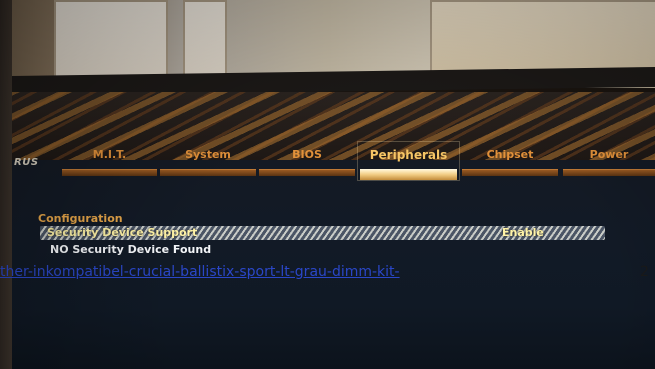  What do you see at coordinates (131, 249) in the screenshot?
I see `status-text: NO Security Device Found` at bounding box center [131, 249].